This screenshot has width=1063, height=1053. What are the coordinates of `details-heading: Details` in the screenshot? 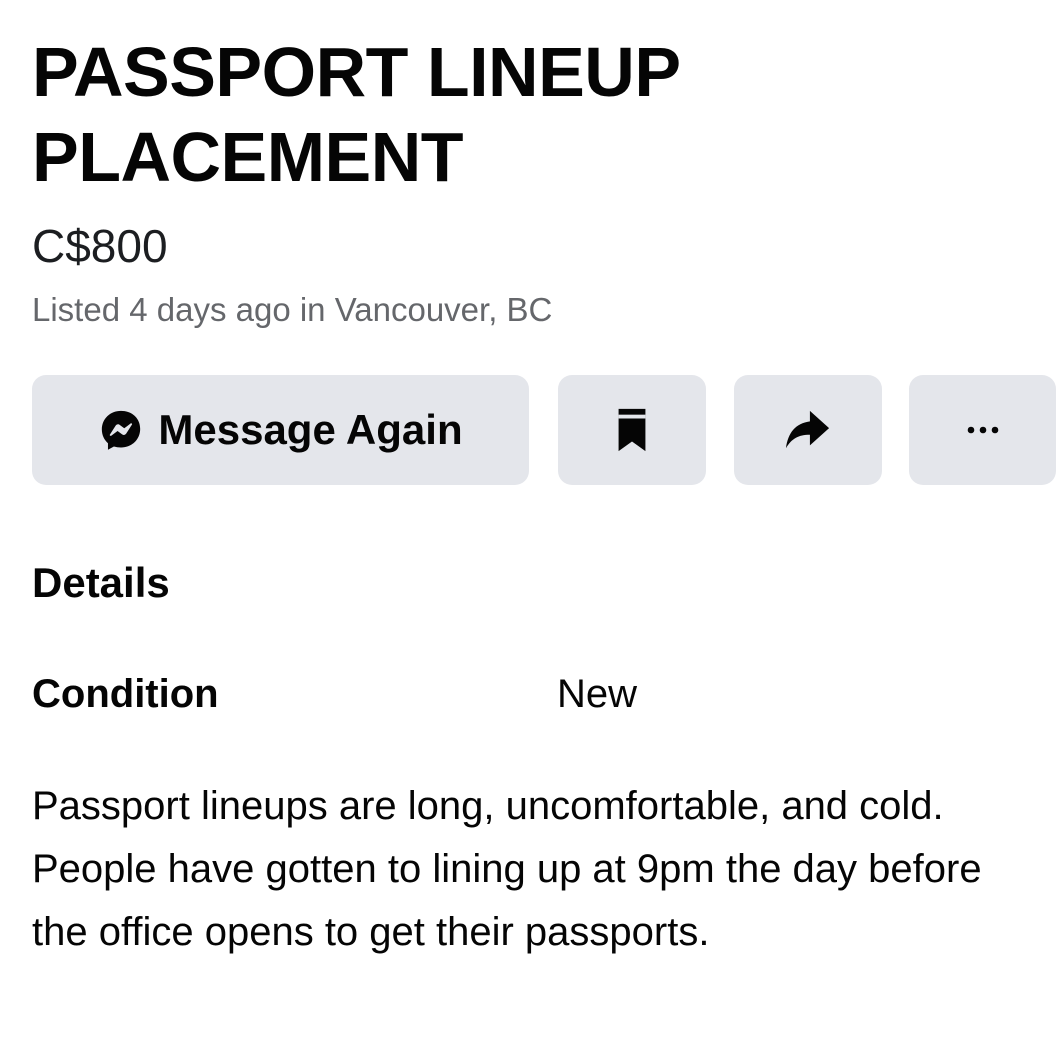 It's located at (101, 582).